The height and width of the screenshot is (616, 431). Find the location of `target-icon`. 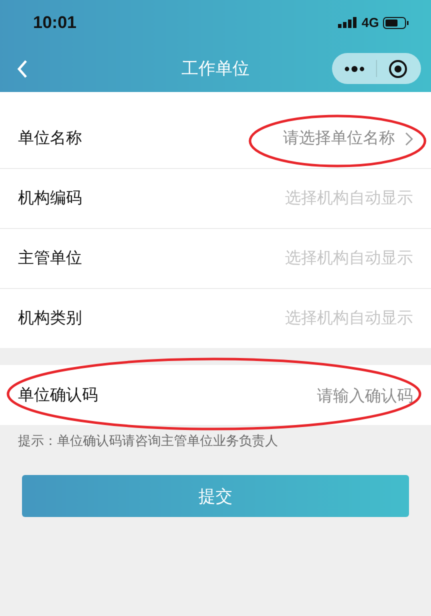

target-icon is located at coordinates (398, 68).